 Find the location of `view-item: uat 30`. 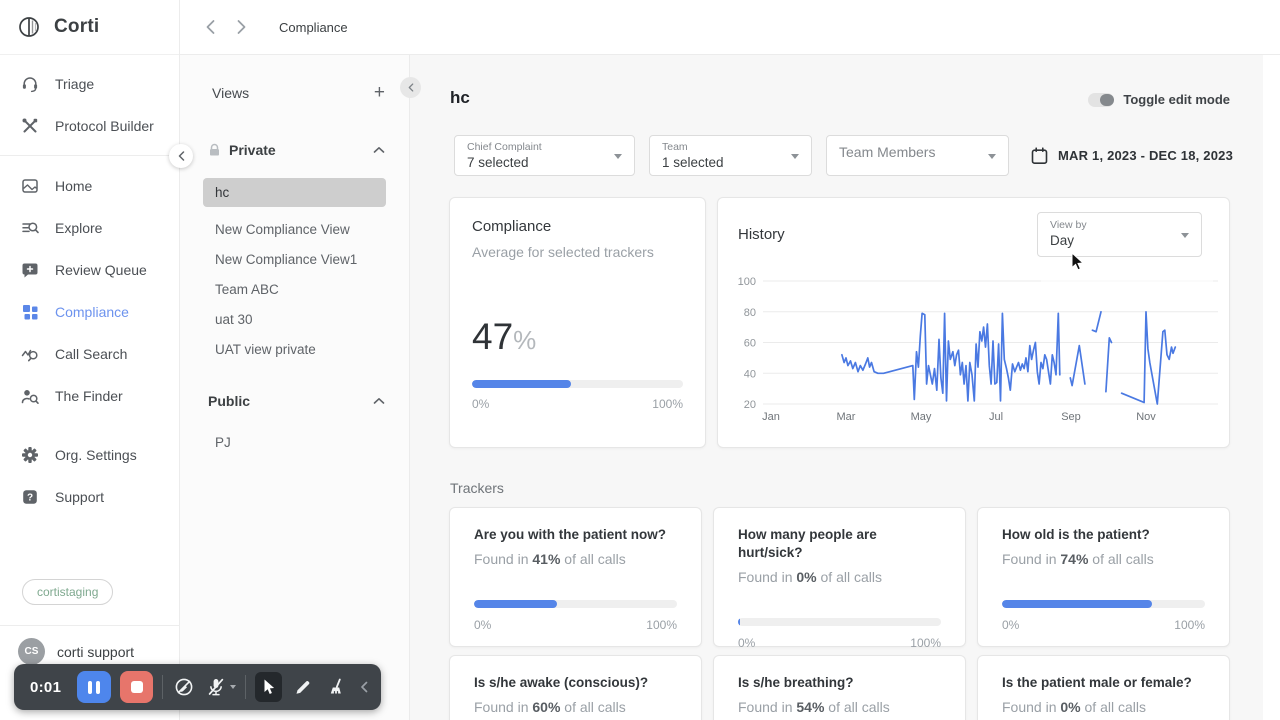

view-item: uat 30 is located at coordinates (294, 319).